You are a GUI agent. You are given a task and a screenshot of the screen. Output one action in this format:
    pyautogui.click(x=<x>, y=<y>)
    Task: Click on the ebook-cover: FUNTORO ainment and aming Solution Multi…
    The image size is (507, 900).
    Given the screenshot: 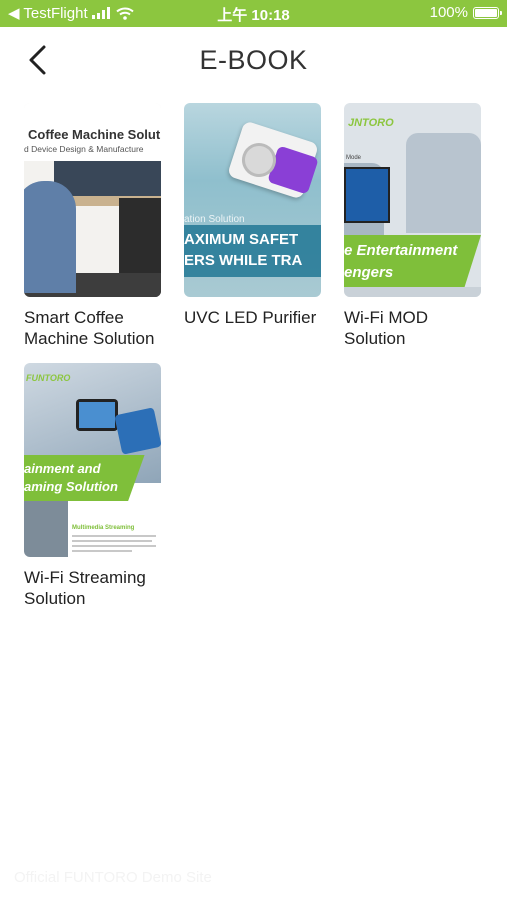 What is the action you would take?
    pyautogui.click(x=92, y=460)
    